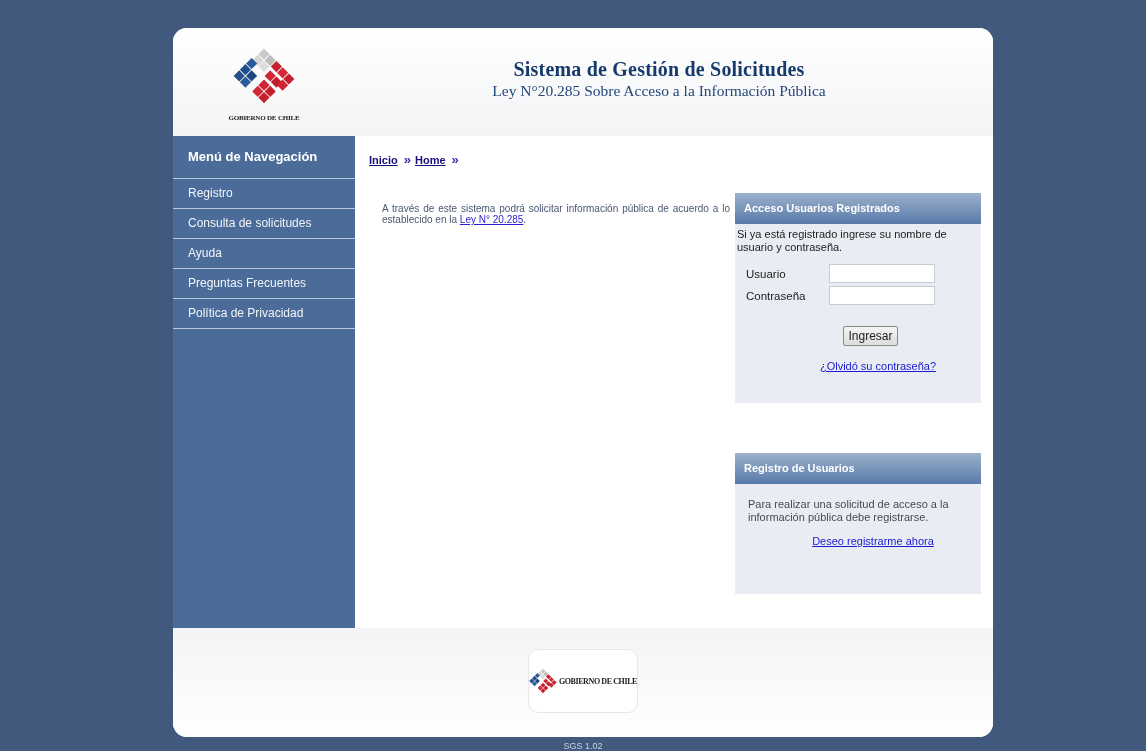 The height and width of the screenshot is (751, 1146). I want to click on login-description: Si ya está registrado ingrese su nombre de usuario y contraseña., so click(842, 240).